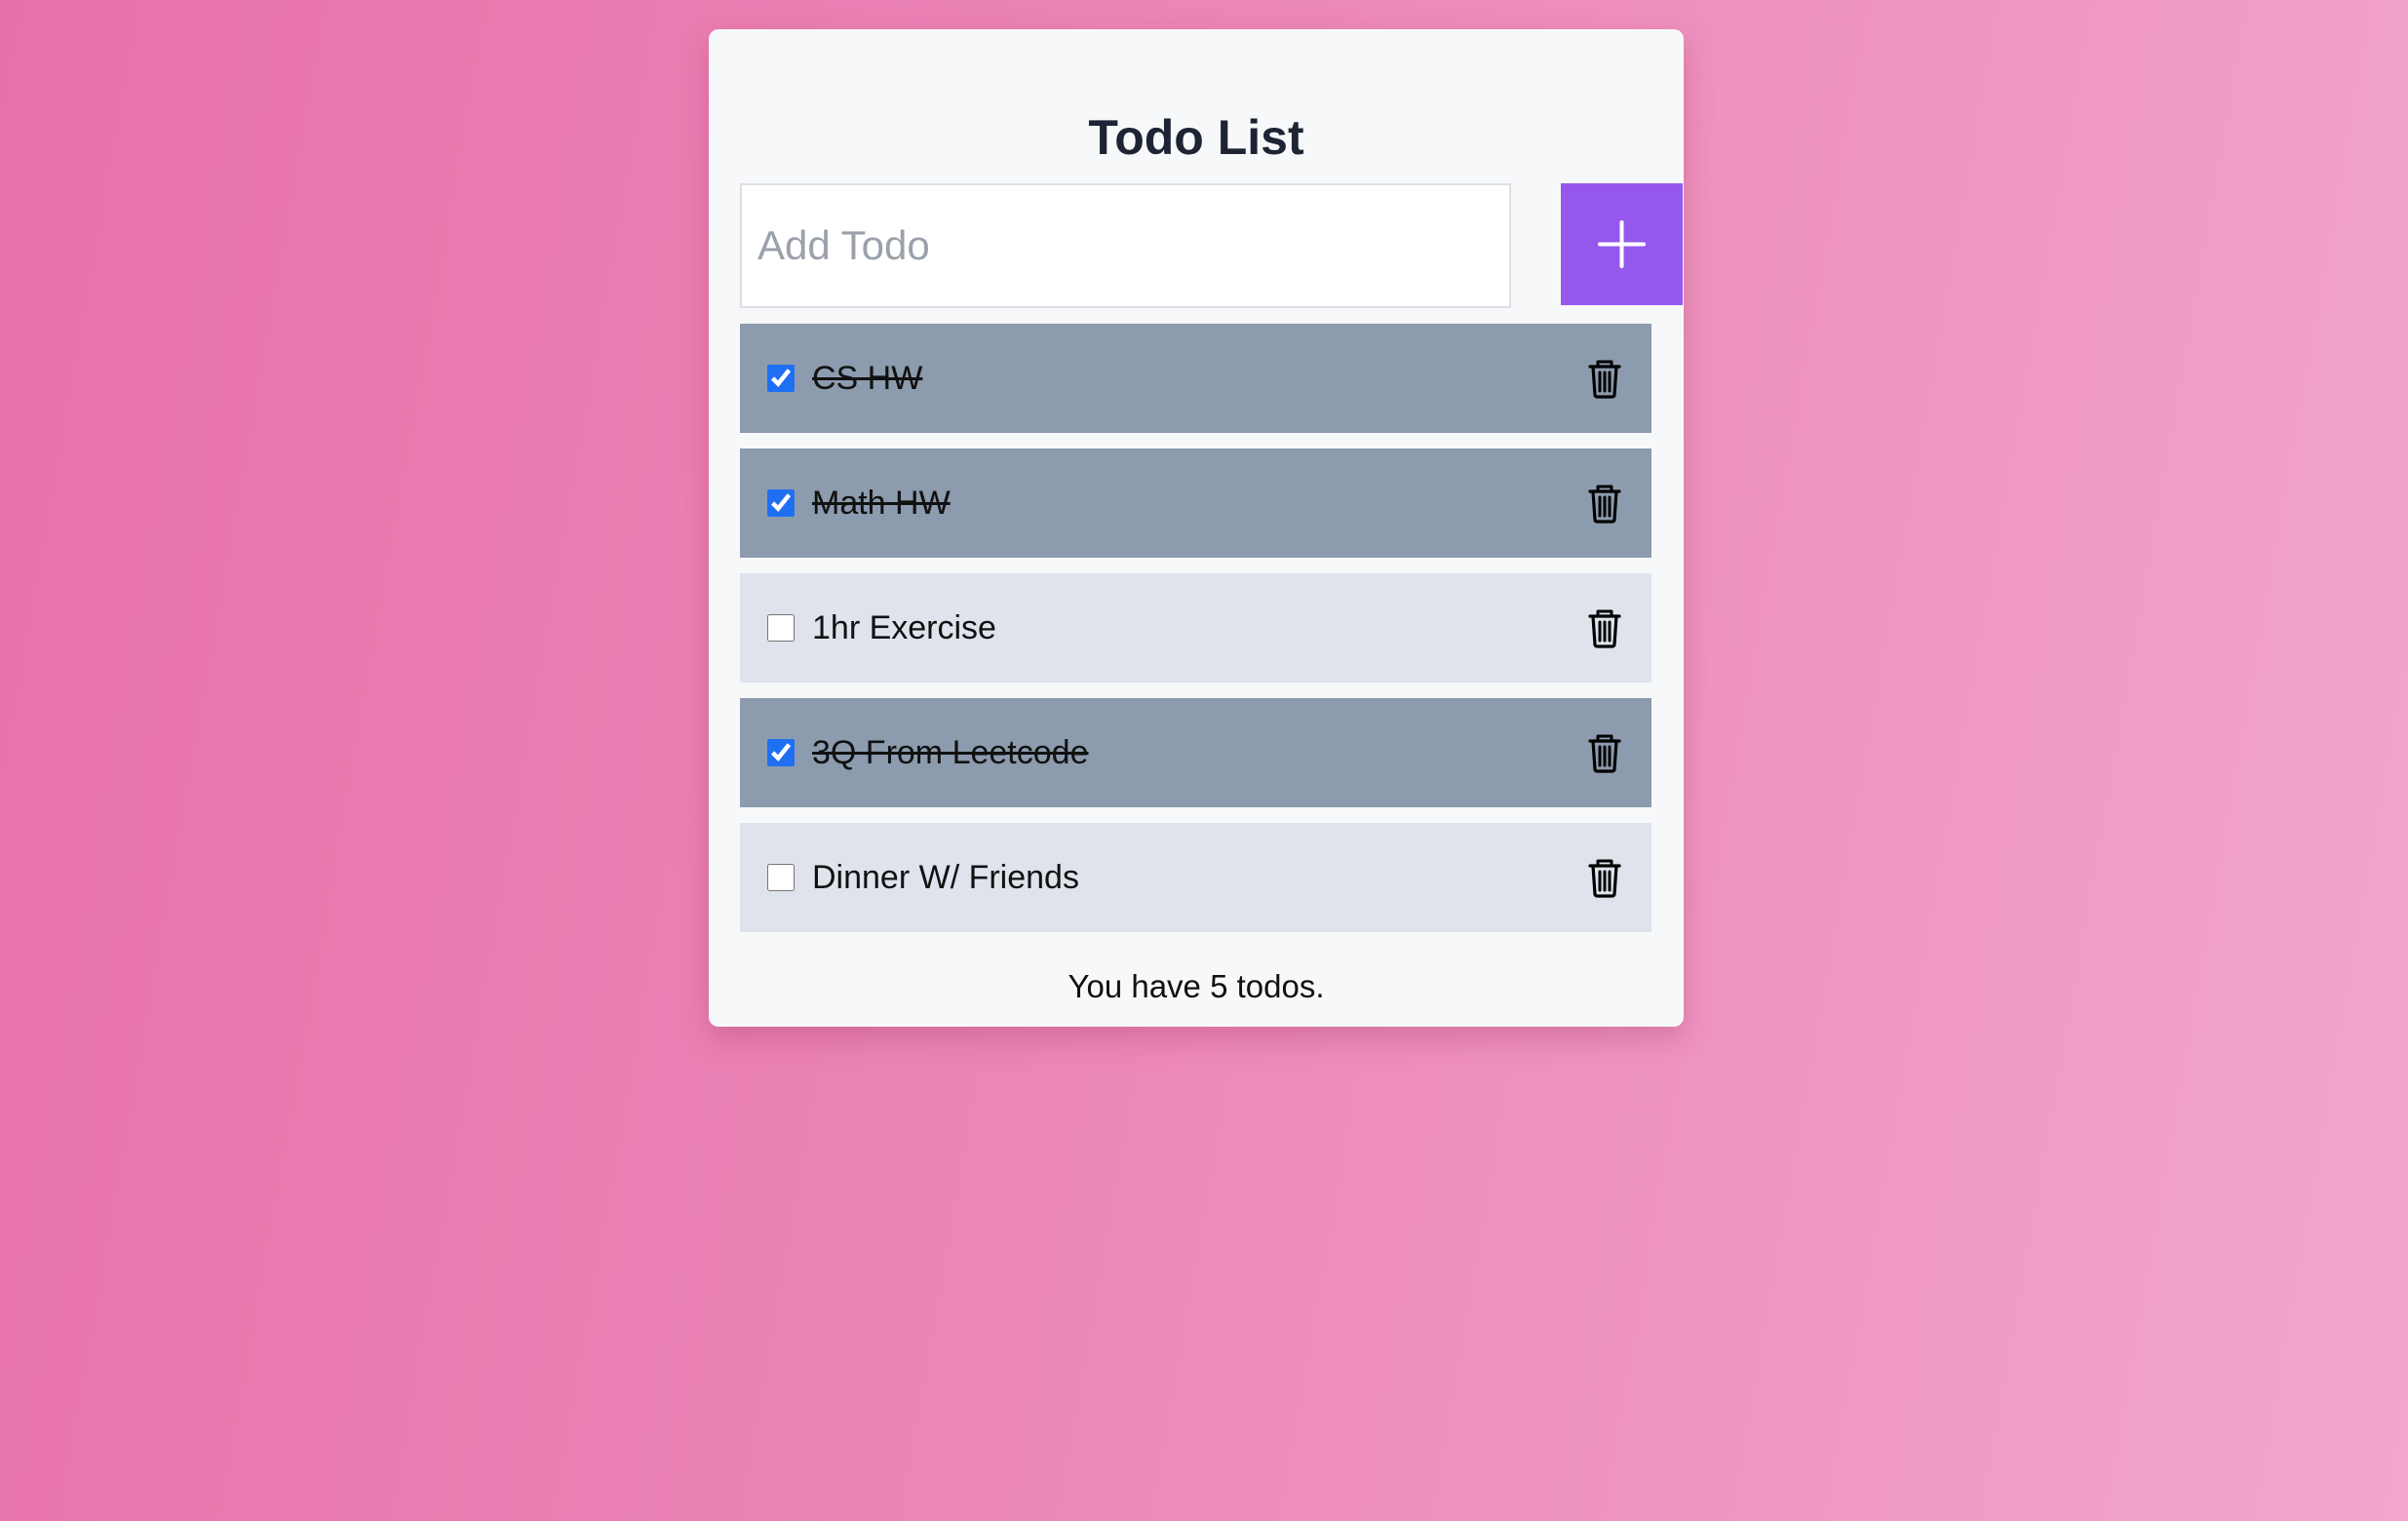 This screenshot has height=1521, width=2408. I want to click on add-todo-input, so click(1125, 245).